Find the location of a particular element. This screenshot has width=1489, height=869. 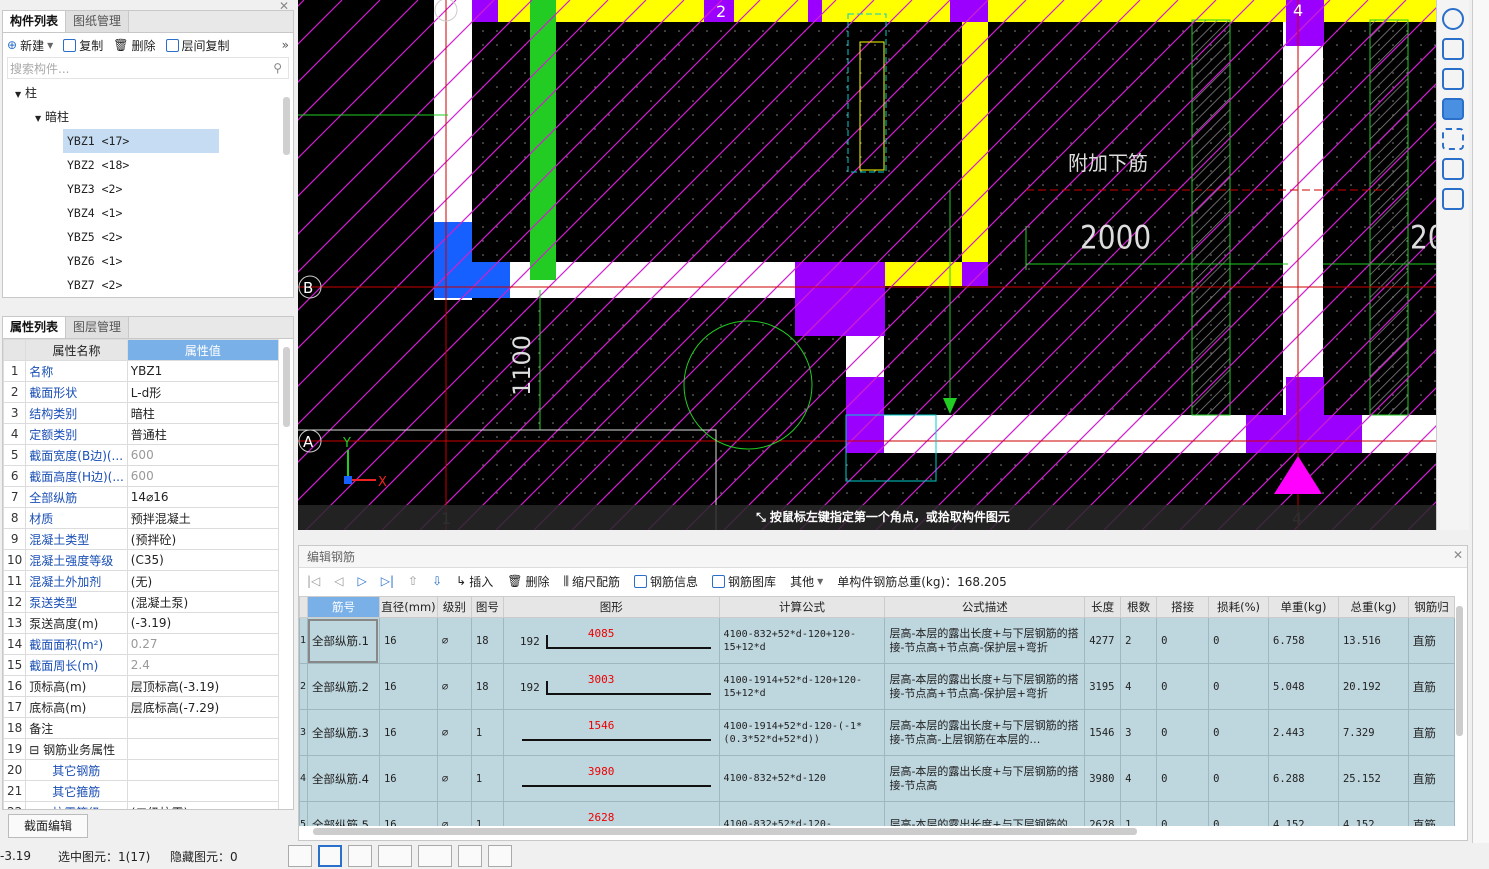

section-edit-button: 截面编辑 is located at coordinates (48, 826).